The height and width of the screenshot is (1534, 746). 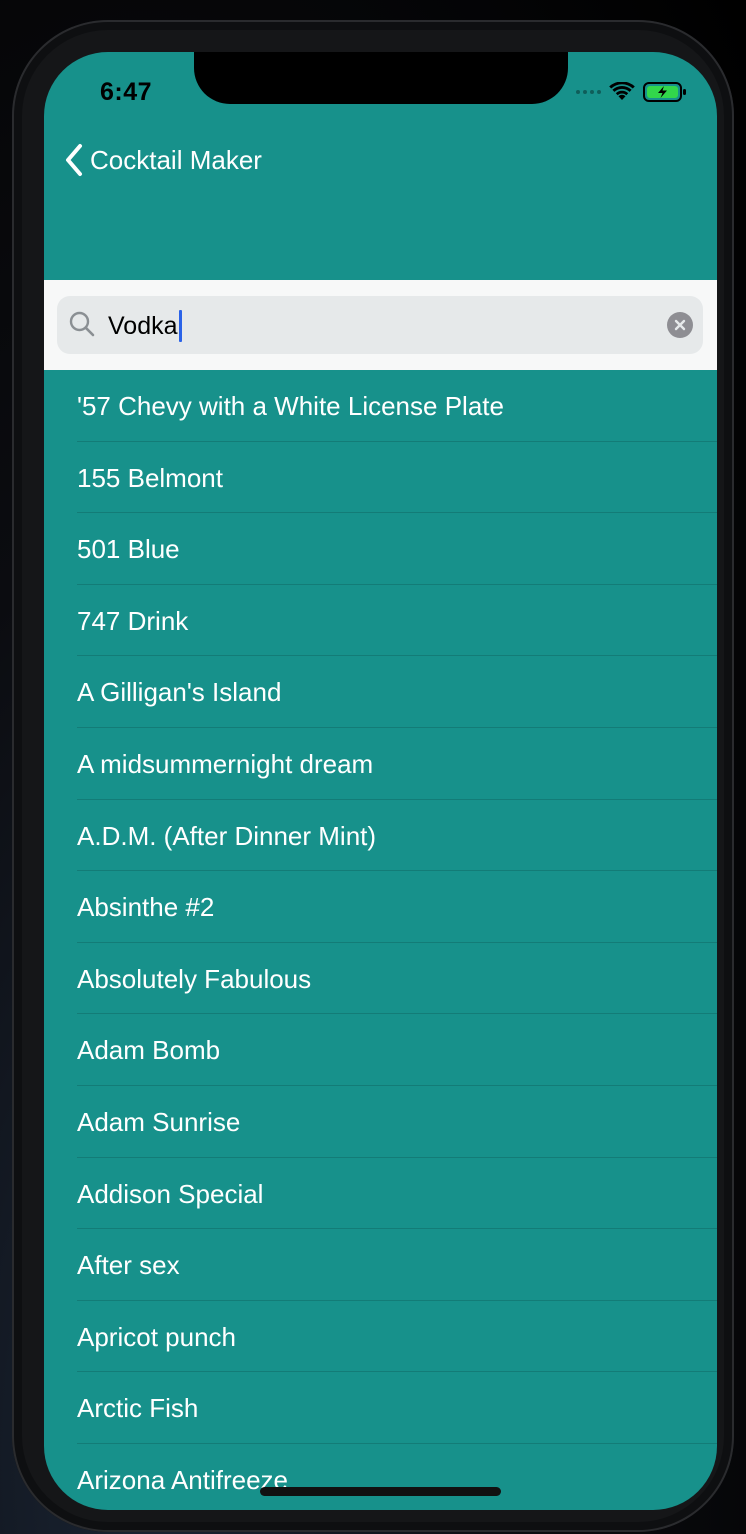 I want to click on list-item-label: Adam Sunrise, so click(x=159, y=1121).